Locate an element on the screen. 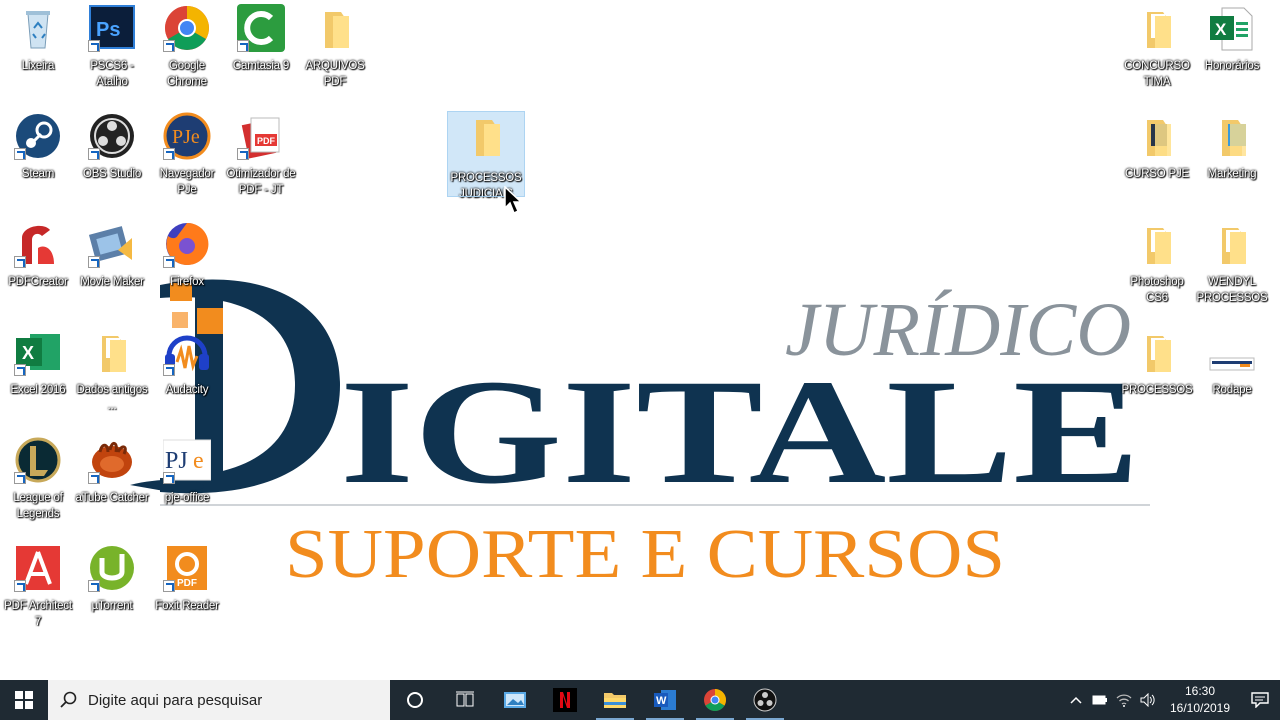 This screenshot has height=720, width=1280. icon-label: Otimizador de PDF - JT is located at coordinates (261, 182).